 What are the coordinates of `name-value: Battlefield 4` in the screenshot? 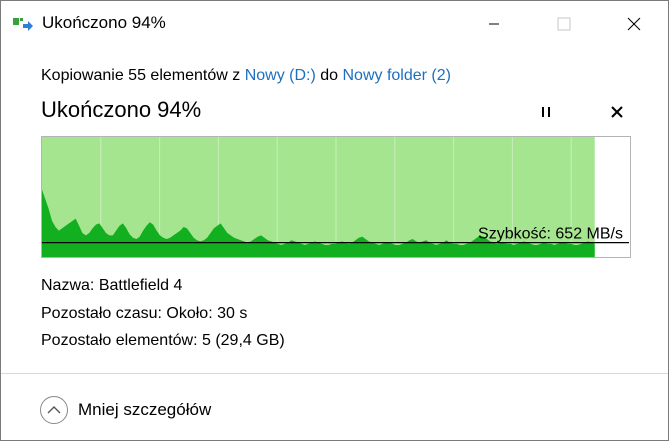 It's located at (140, 285).